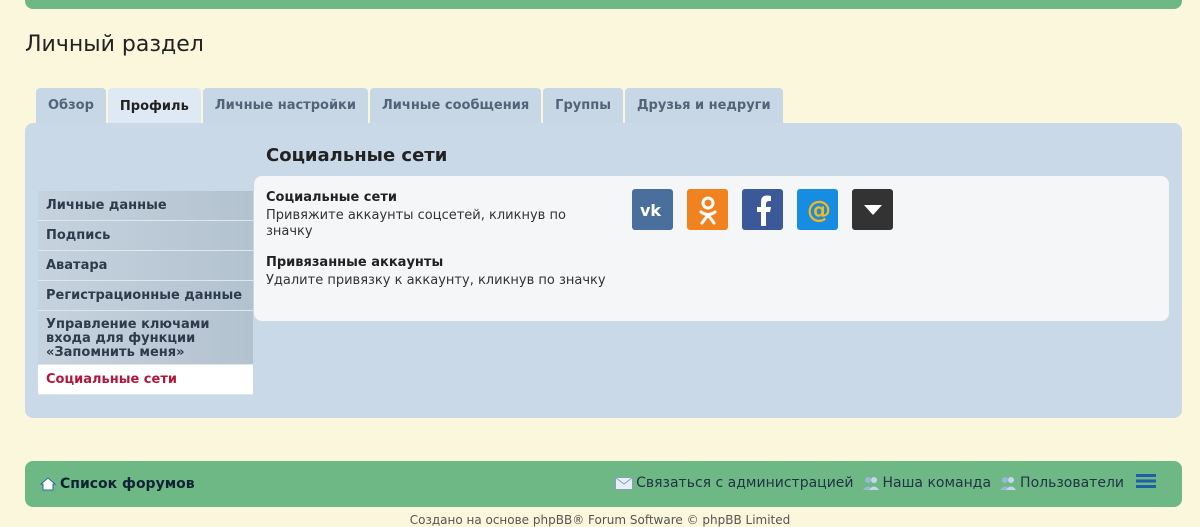 This screenshot has width=1200, height=527. What do you see at coordinates (127, 484) in the screenshot?
I see `forum-index-label: Список форумов` at bounding box center [127, 484].